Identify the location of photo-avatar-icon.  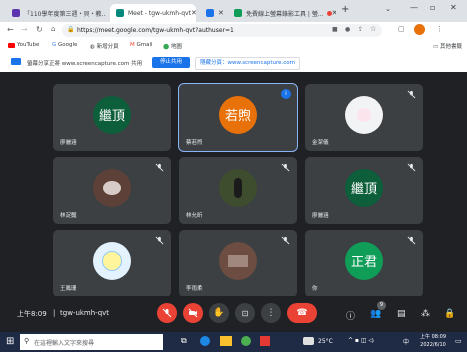
(238, 260).